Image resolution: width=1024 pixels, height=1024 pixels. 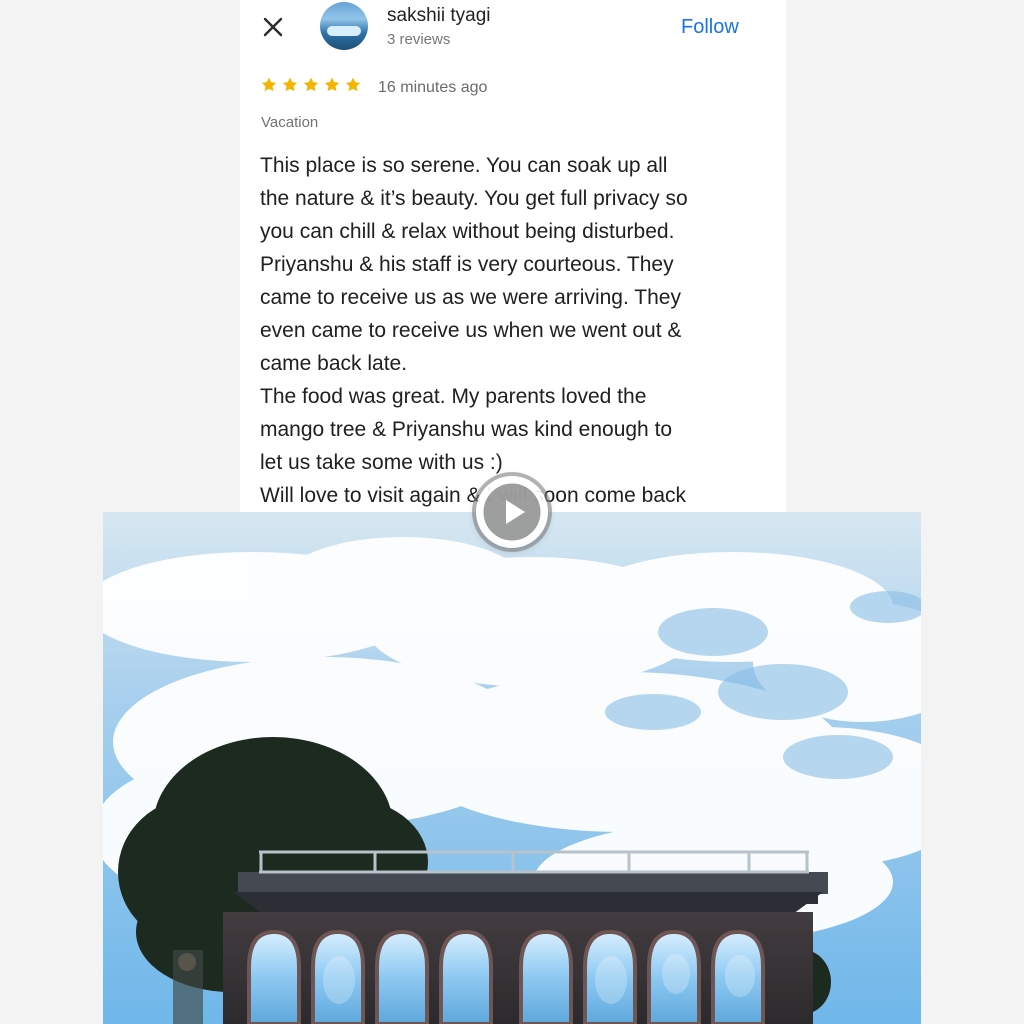 What do you see at coordinates (290, 122) in the screenshot?
I see `trip-type: Vacation` at bounding box center [290, 122].